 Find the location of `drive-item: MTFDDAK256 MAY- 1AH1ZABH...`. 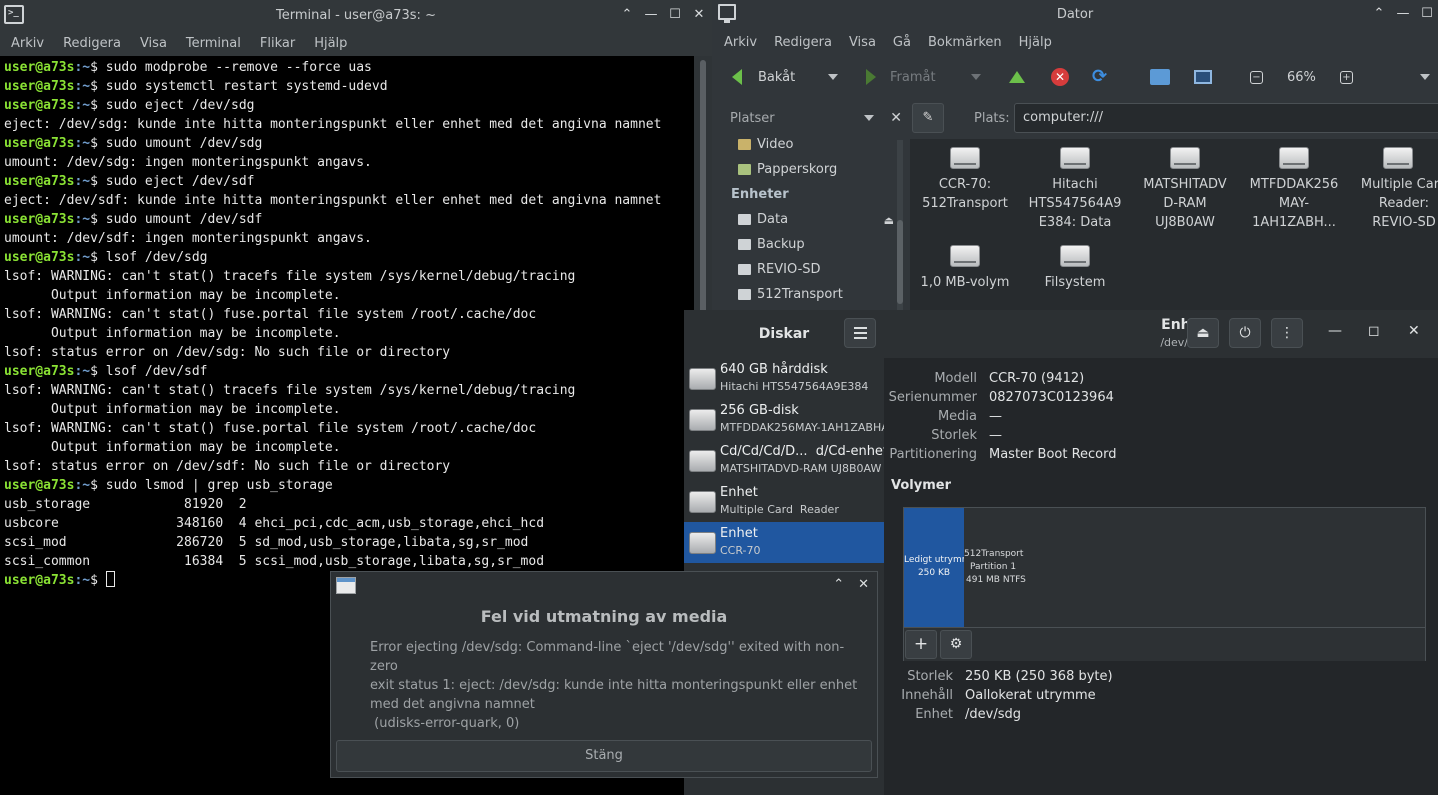

drive-item: MTFDDAK256 MAY- 1AH1ZABH... is located at coordinates (1294, 185).